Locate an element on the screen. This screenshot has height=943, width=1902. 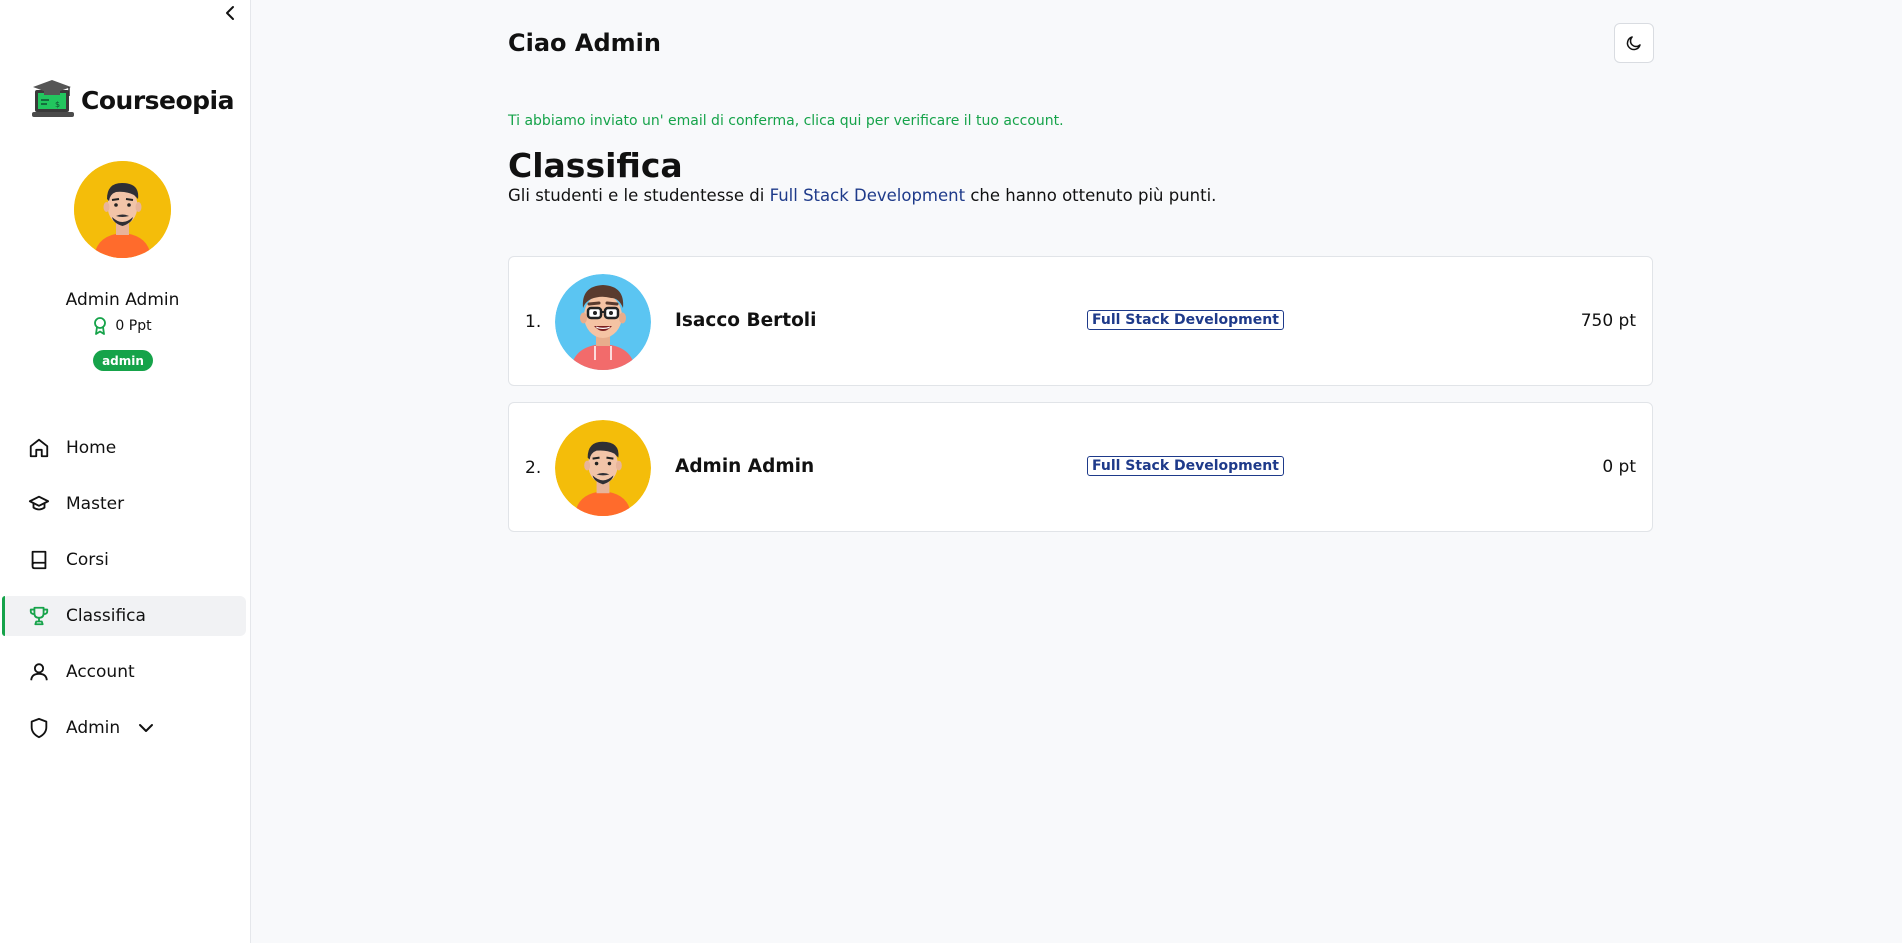
rank: 2. is located at coordinates (533, 468).